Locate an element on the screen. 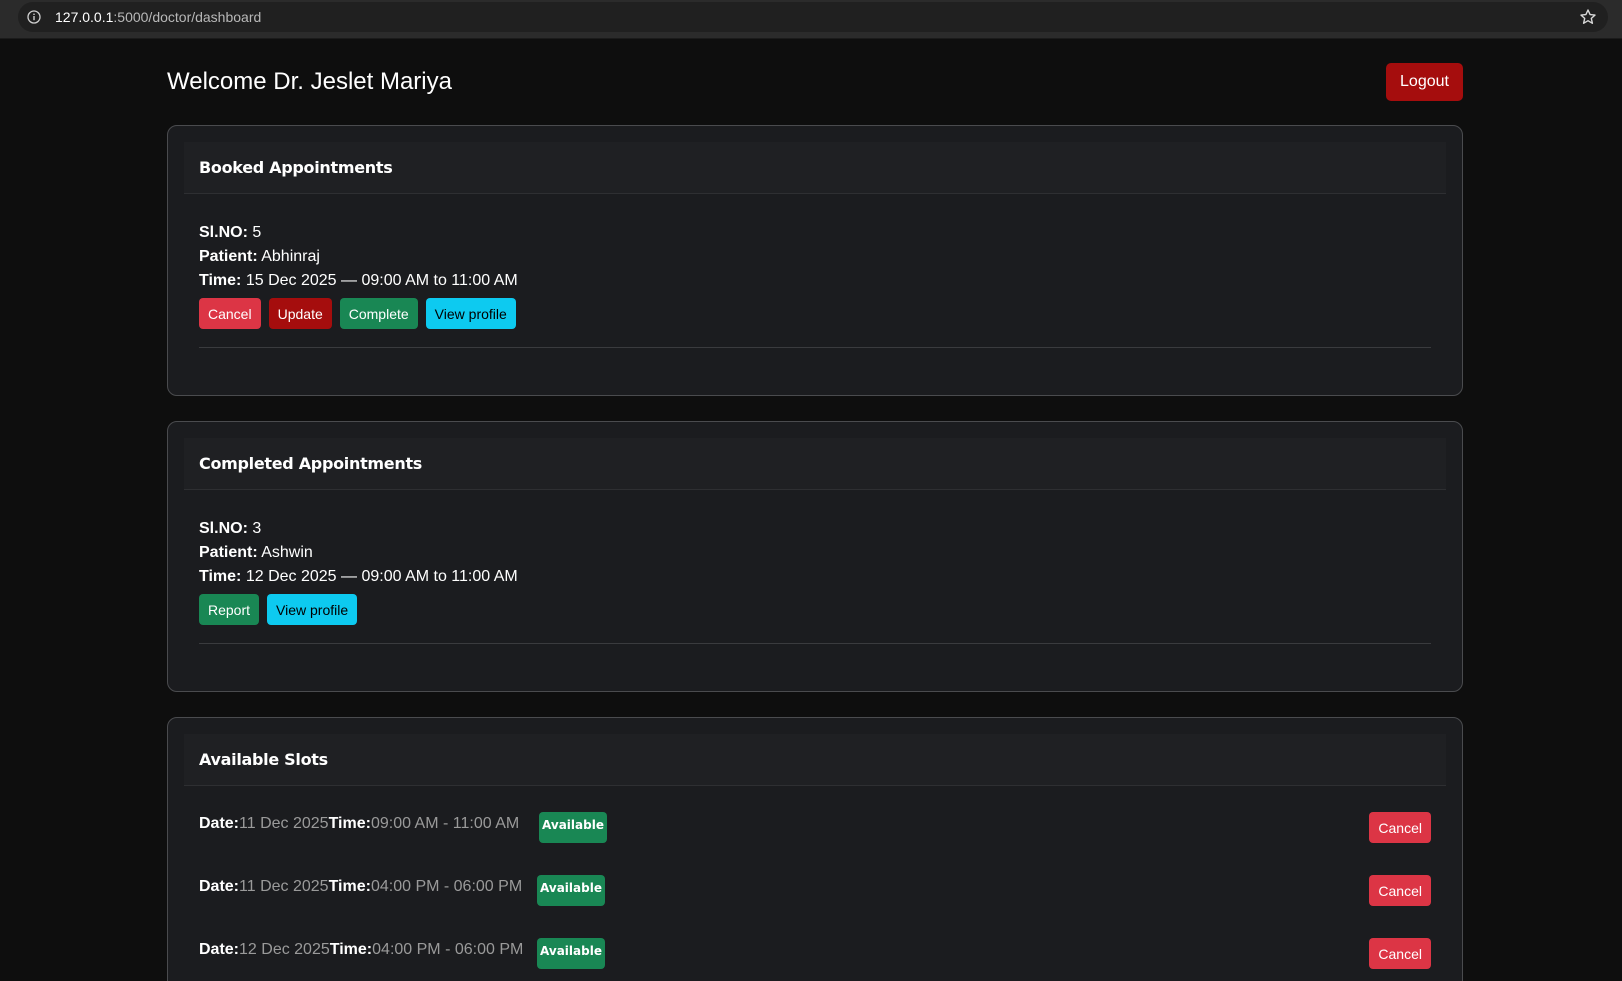 This screenshot has height=981, width=1622. browser-toolbar: 127.0.0.1:5000/doctor/dashboard is located at coordinates (811, 19).